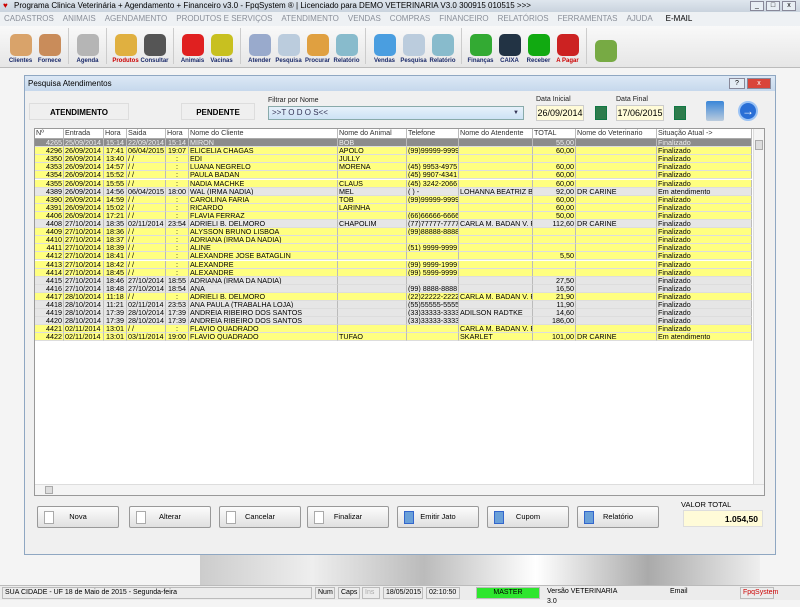  Describe the element at coordinates (789, 6) in the screenshot. I see `close-window-button: x` at that location.